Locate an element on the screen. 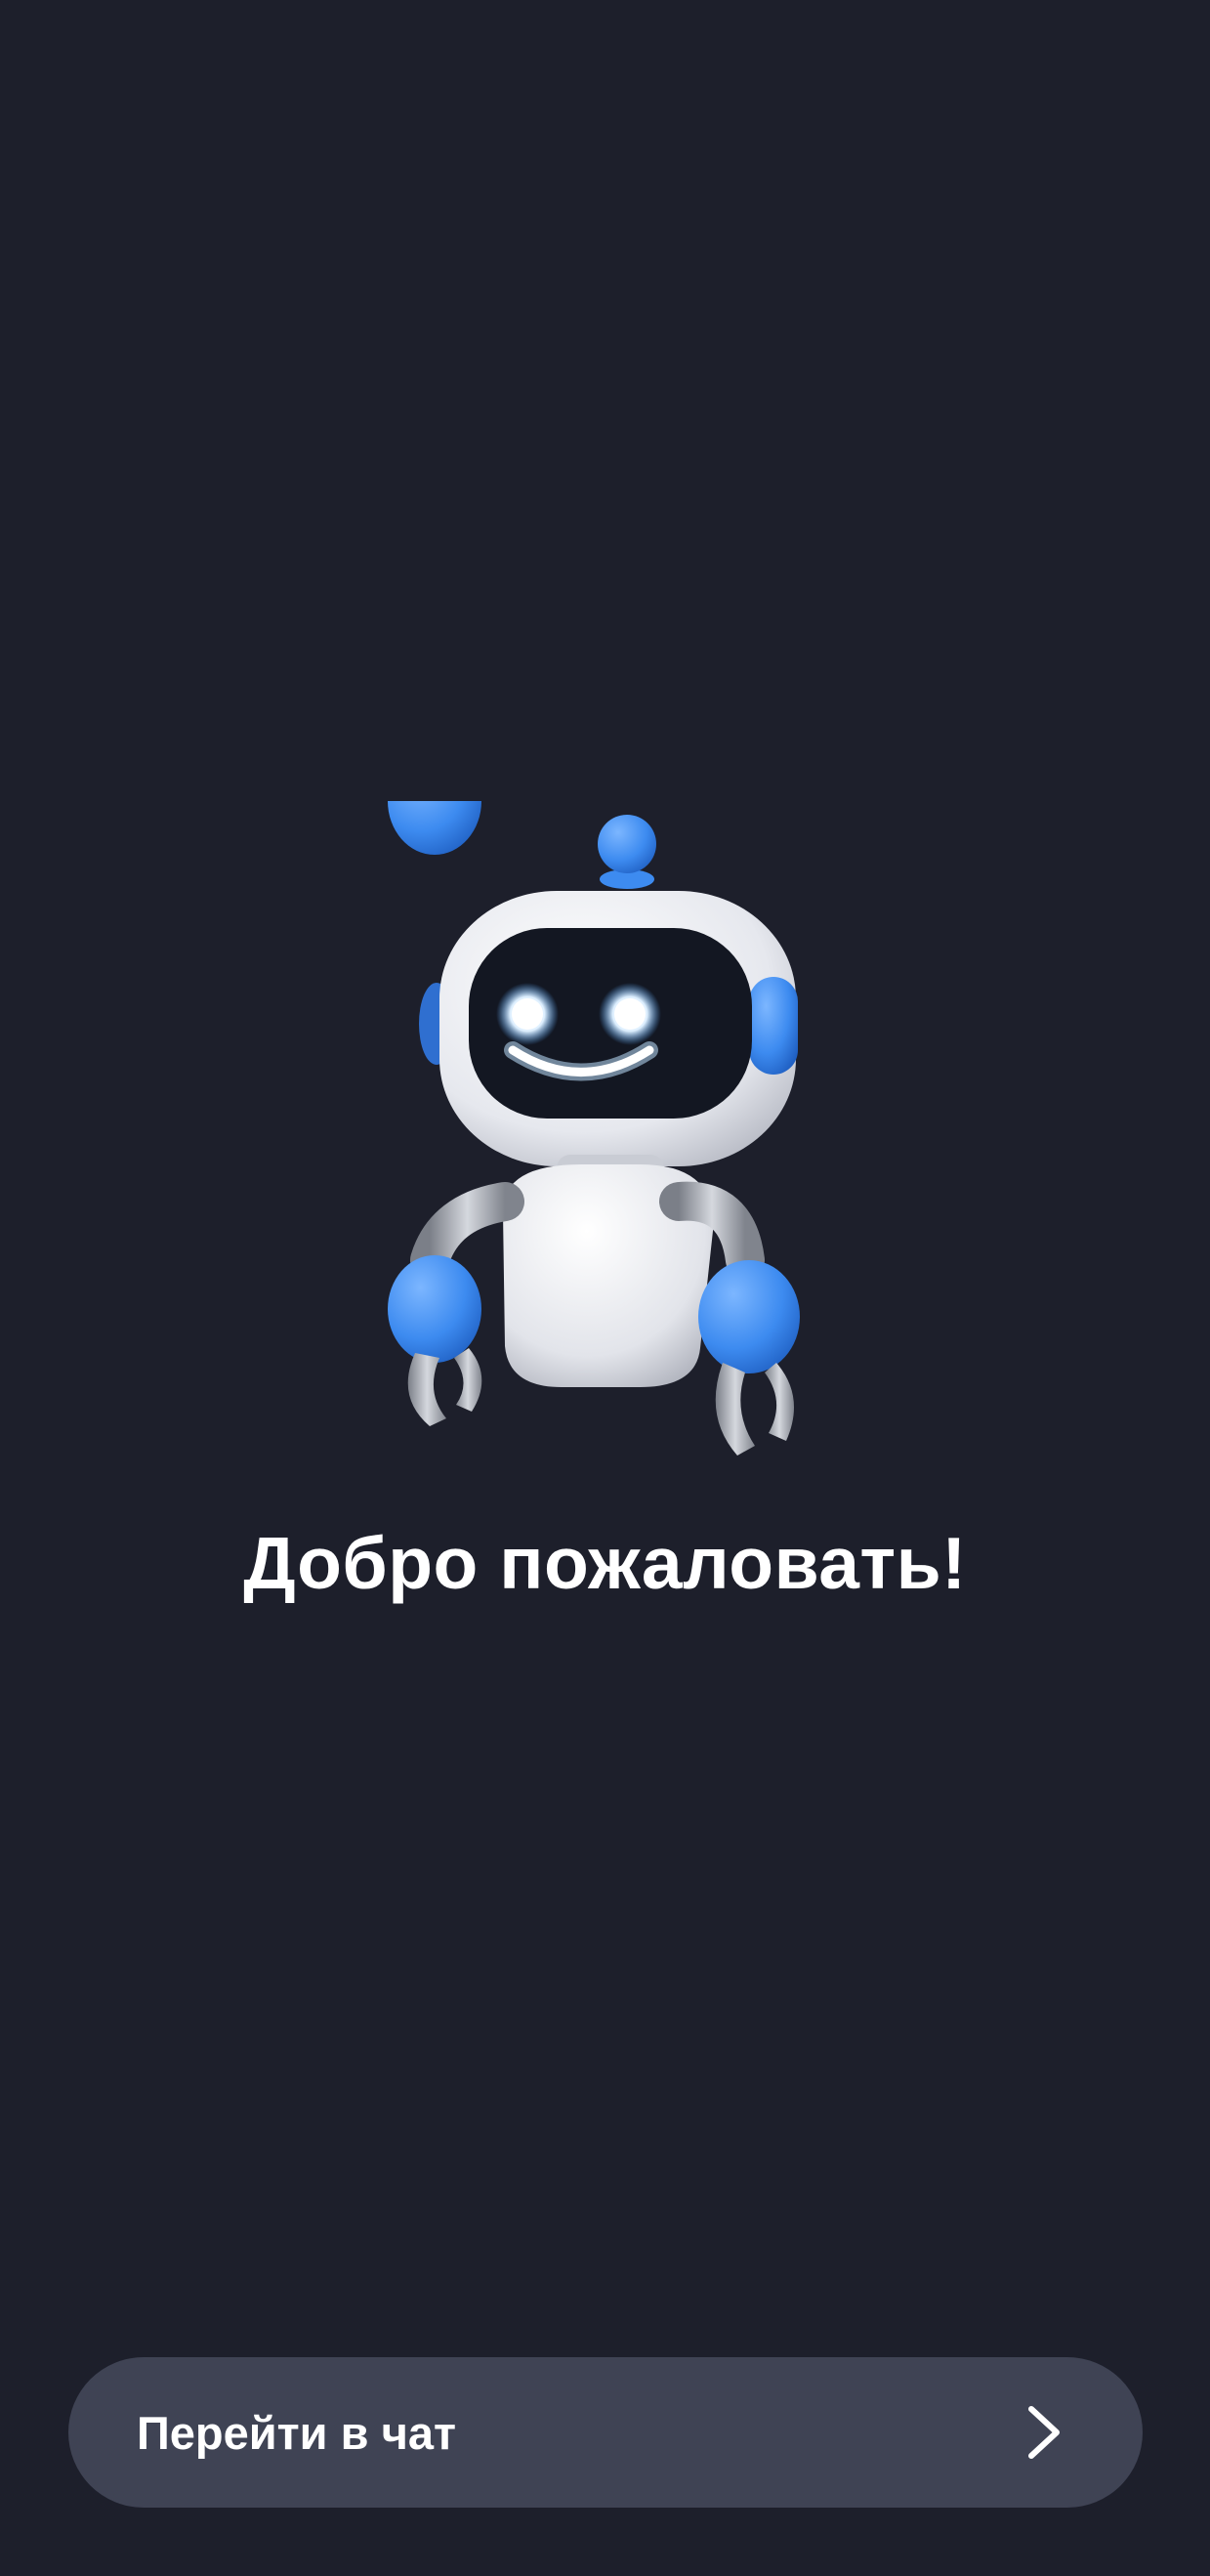 The height and width of the screenshot is (2576, 1210). welcome-title: Добро пожаловать! is located at coordinates (605, 1563).